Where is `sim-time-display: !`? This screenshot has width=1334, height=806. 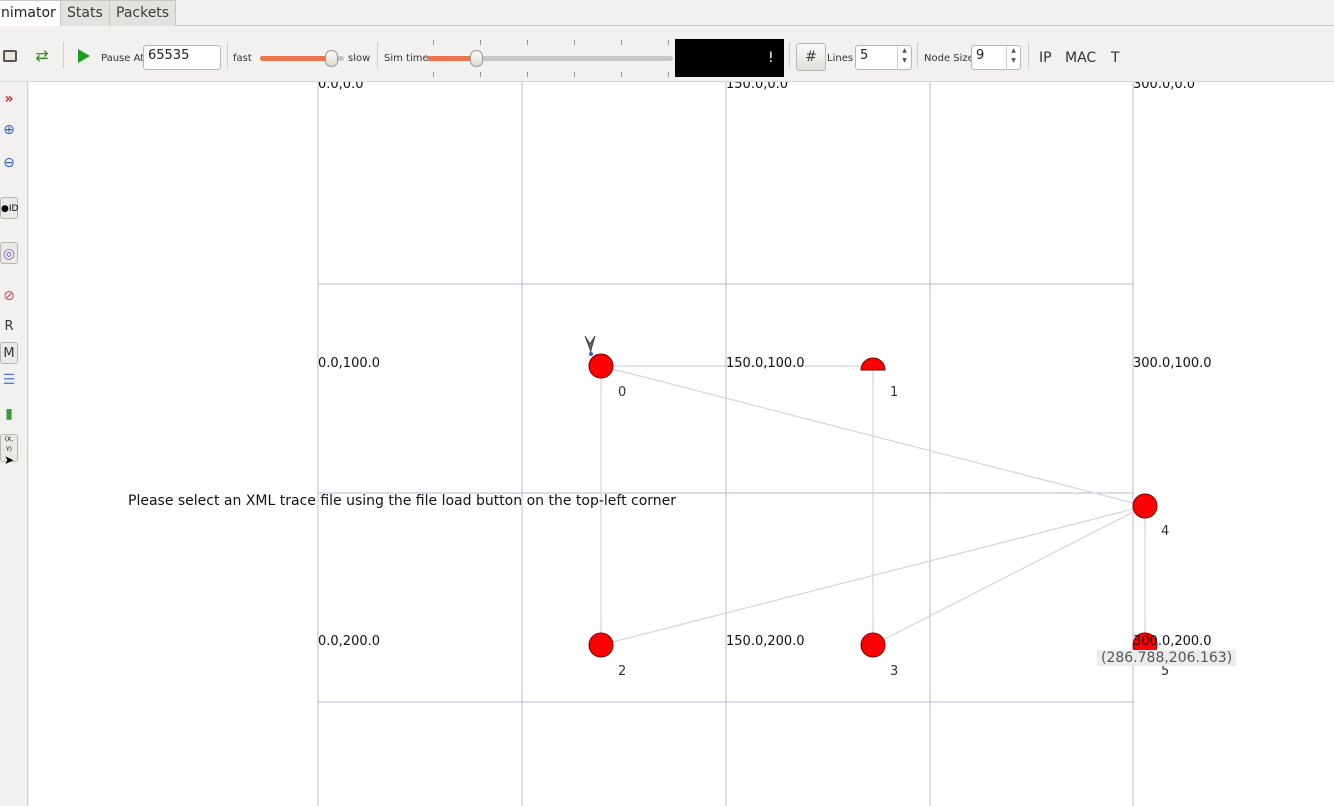
sim-time-display: ! is located at coordinates (729, 58).